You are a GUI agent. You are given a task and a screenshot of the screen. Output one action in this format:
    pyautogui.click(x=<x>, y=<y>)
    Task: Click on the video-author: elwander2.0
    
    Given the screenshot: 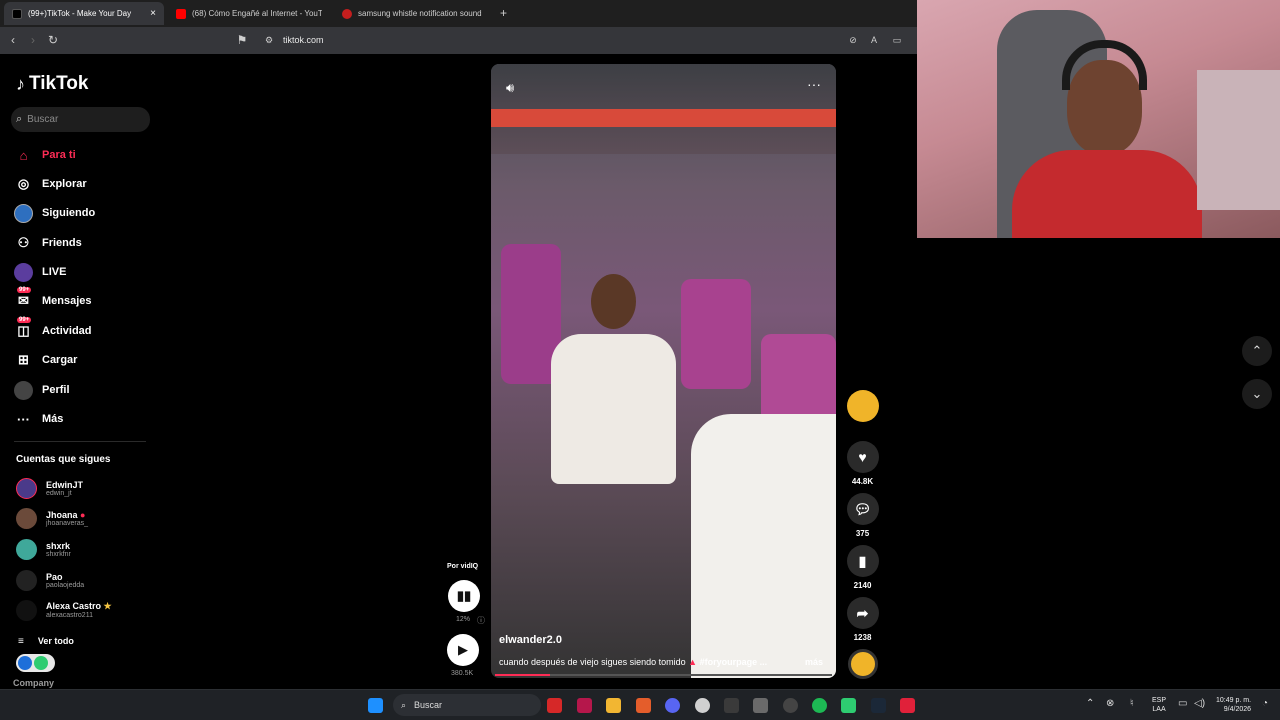 What is the action you would take?
    pyautogui.click(x=530, y=640)
    